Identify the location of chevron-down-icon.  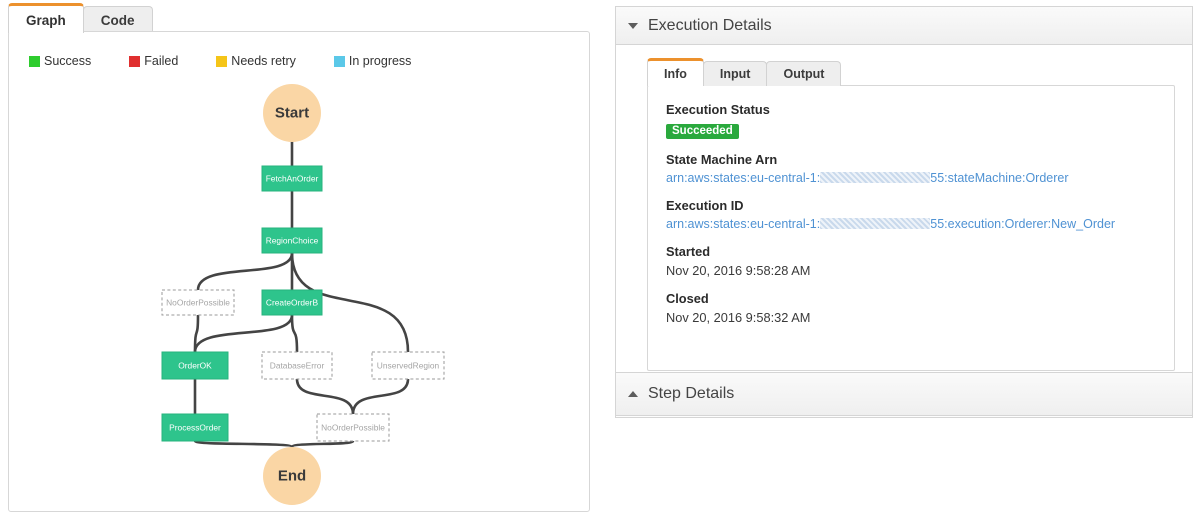
(633, 25).